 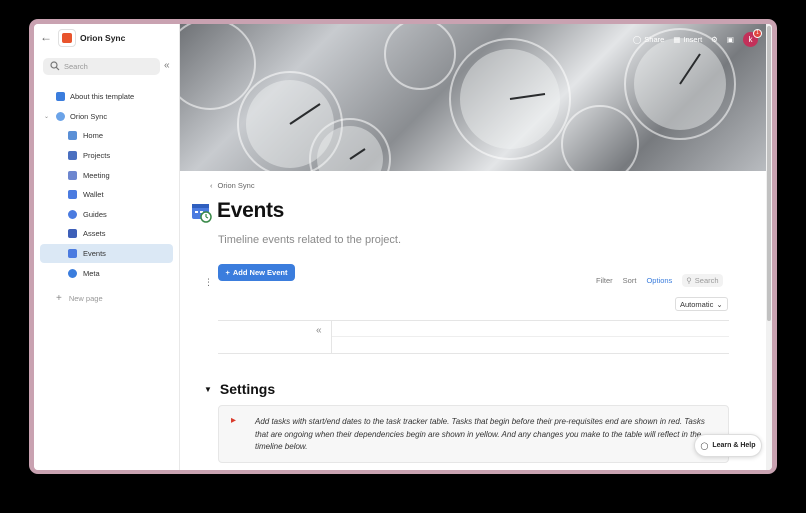 I want to click on insert-button: ▦ Insert, so click(x=687, y=39).